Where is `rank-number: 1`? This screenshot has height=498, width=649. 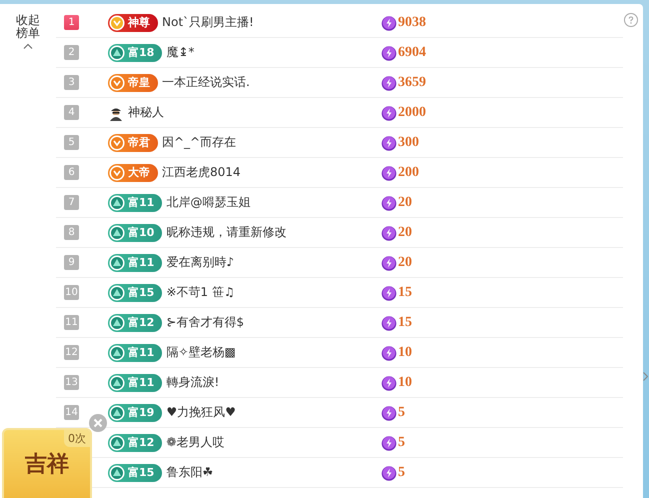
rank-number: 1 is located at coordinates (71, 22).